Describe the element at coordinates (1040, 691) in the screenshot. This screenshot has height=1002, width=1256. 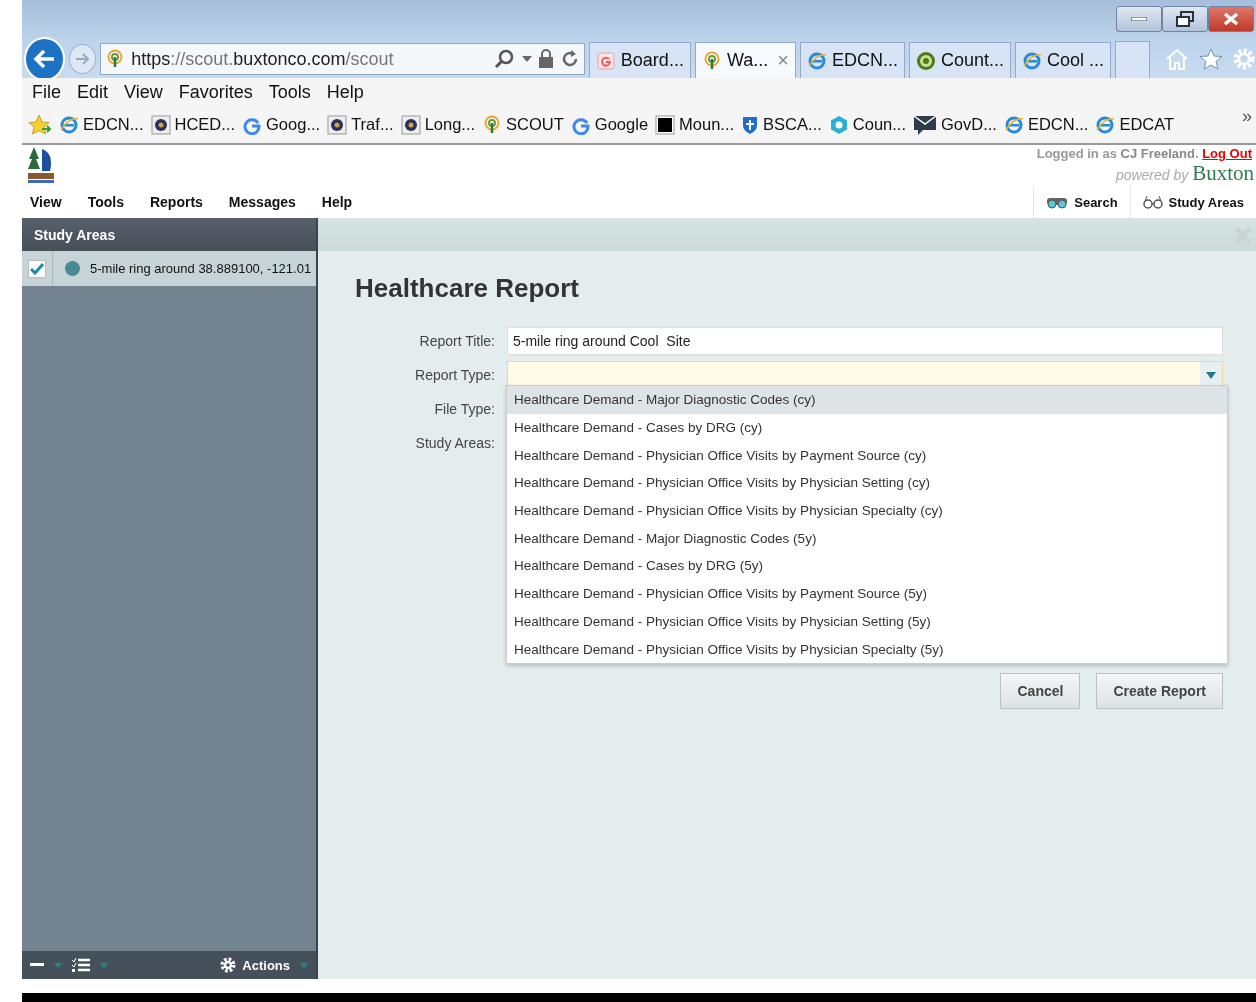
I see `form-button: Cancel` at that location.